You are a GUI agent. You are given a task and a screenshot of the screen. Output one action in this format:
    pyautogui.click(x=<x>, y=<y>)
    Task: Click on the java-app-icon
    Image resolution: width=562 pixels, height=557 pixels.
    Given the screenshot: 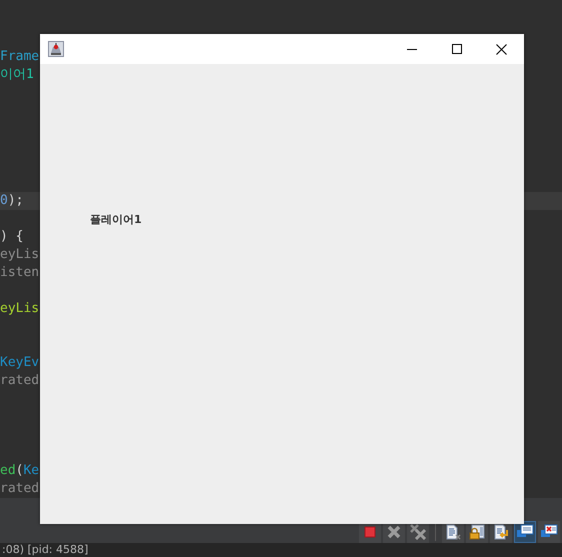 What is the action you would take?
    pyautogui.click(x=56, y=49)
    